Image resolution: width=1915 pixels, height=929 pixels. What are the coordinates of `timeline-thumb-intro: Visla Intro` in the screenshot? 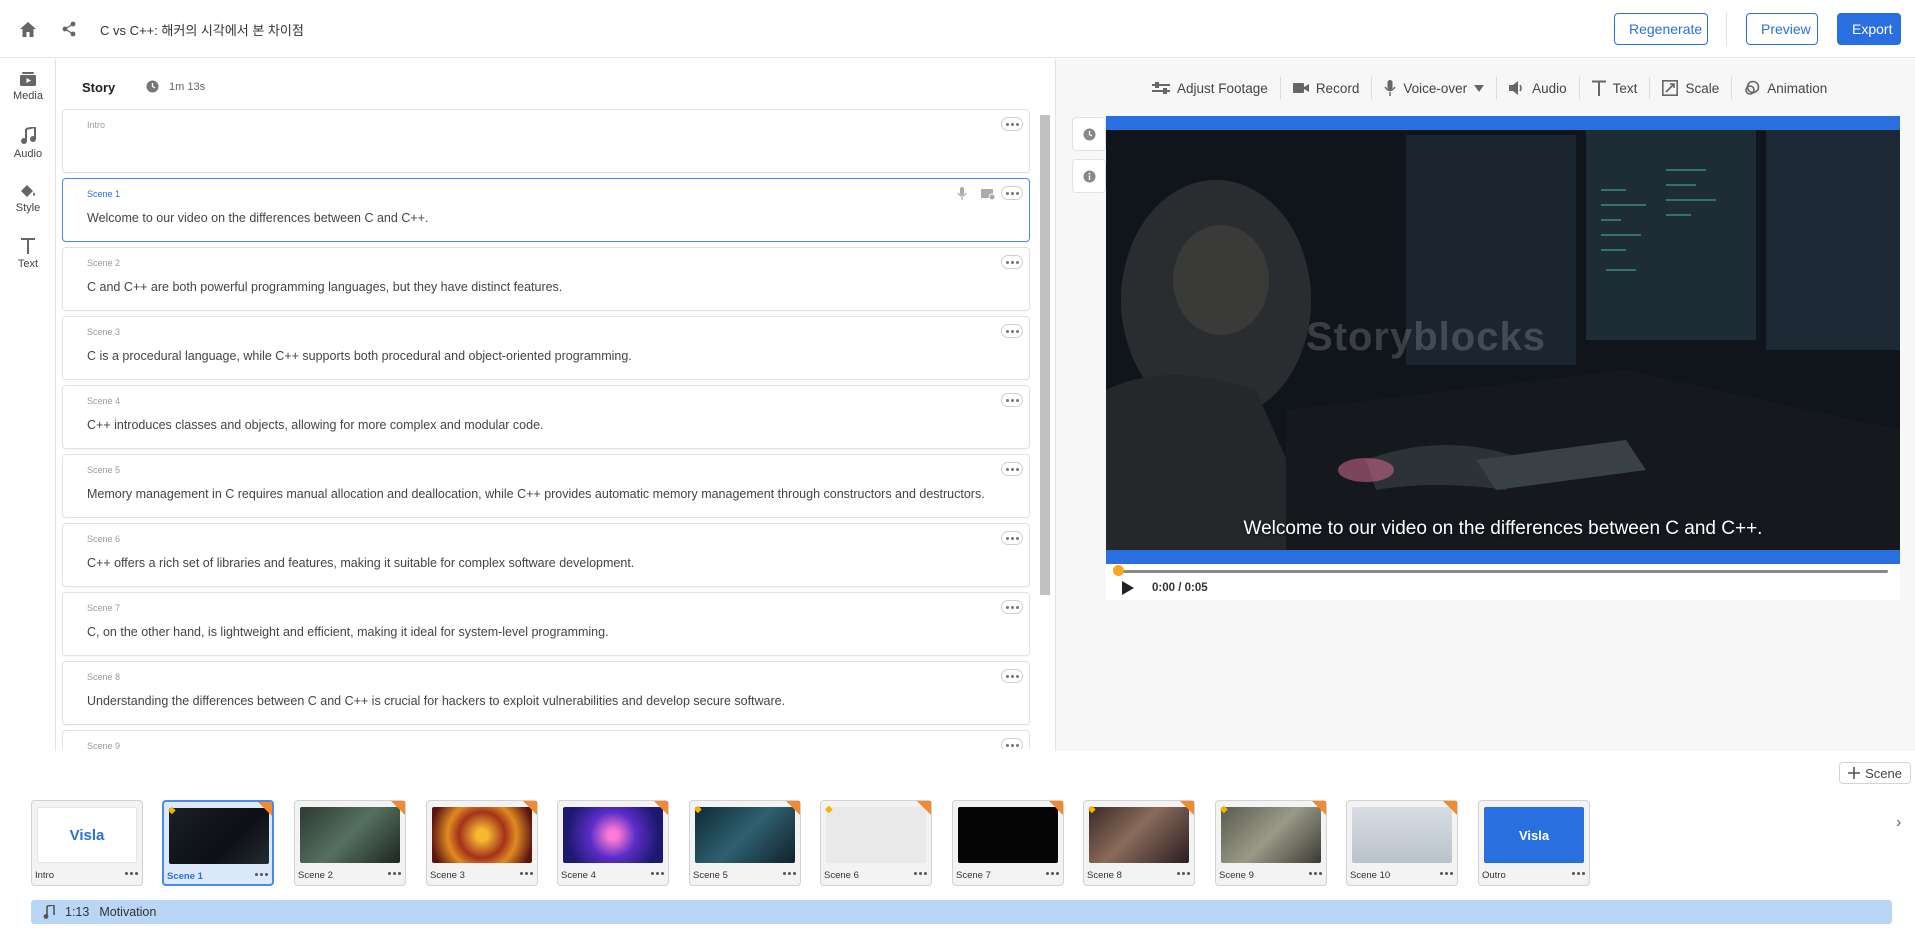 It's located at (87, 843).